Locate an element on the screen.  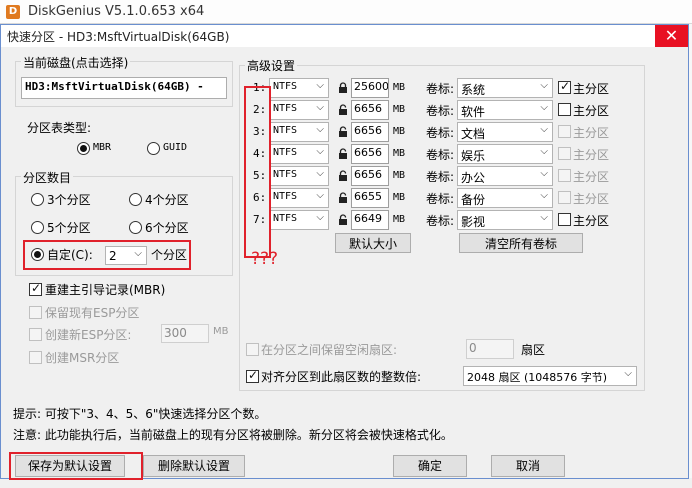
dialog-title-bar: 快速分区 - HD3:MsftVirtualDisk(64GB) ✕ is located at coordinates (344, 36).